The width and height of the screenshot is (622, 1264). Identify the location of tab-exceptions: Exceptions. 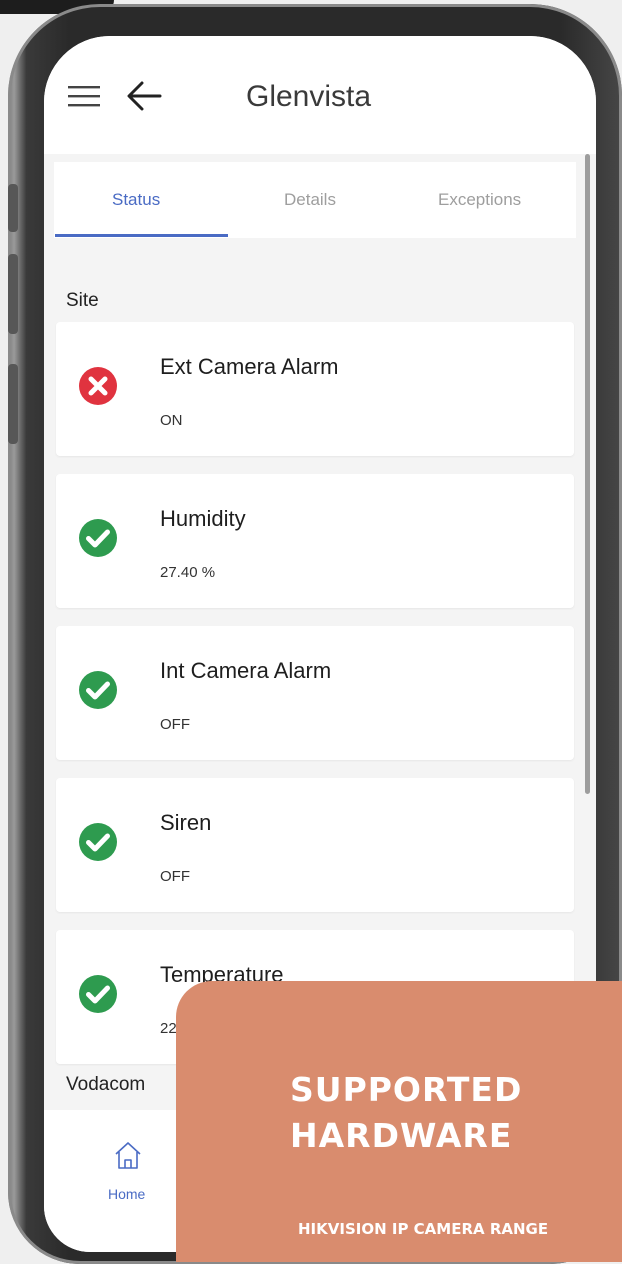
(479, 200).